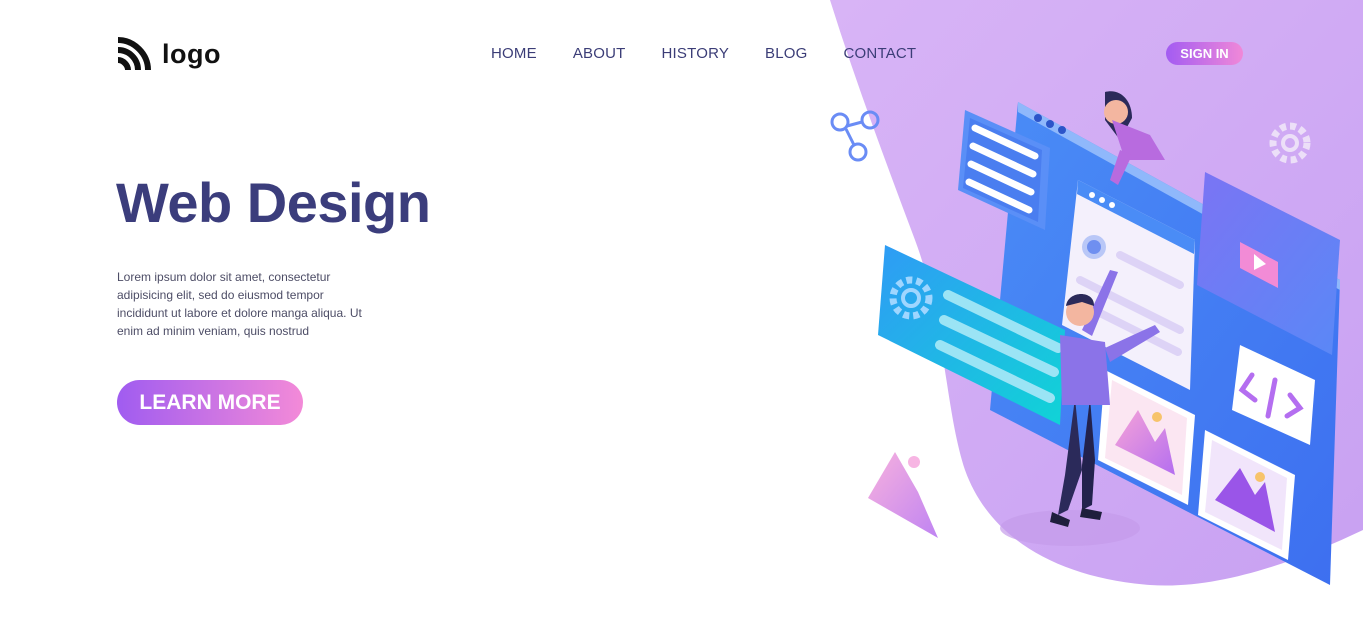 The height and width of the screenshot is (618, 1363). I want to click on sign-in-button: SIGN IN, so click(1204, 53).